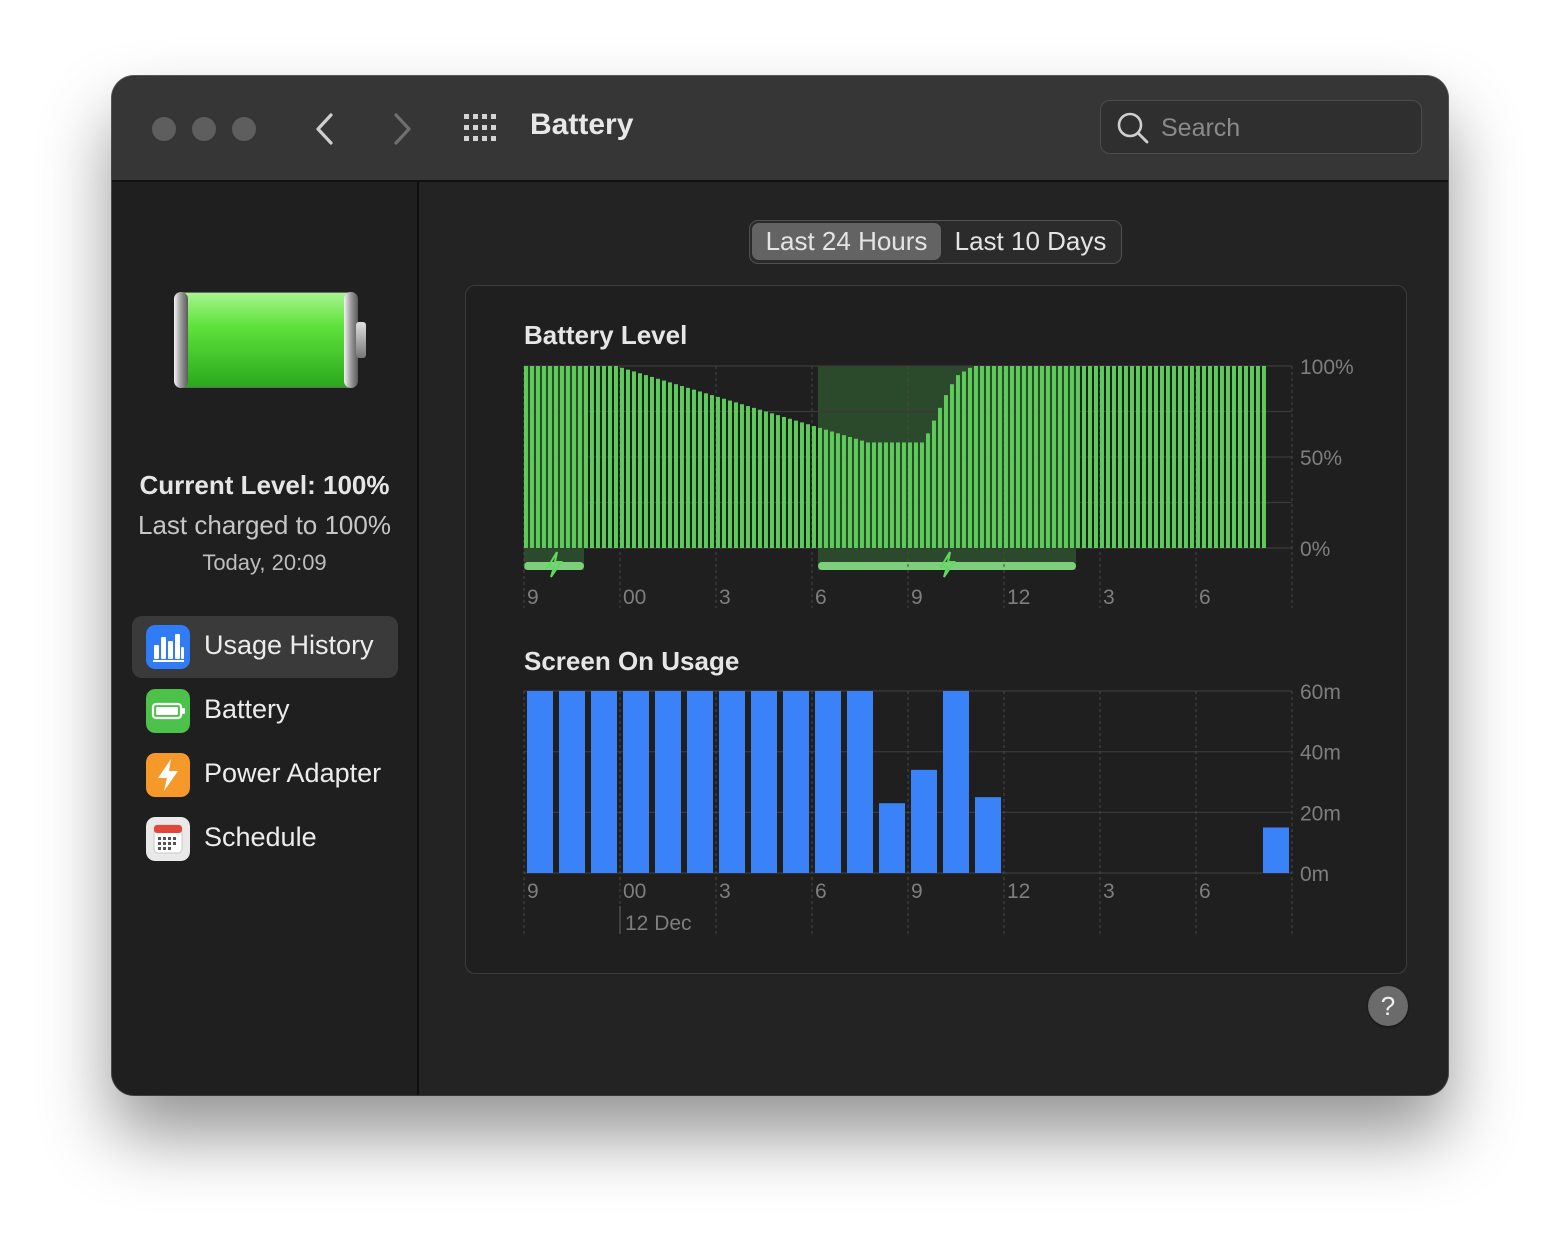  What do you see at coordinates (482, 128) in the screenshot?
I see `show-all-grid-icon` at bounding box center [482, 128].